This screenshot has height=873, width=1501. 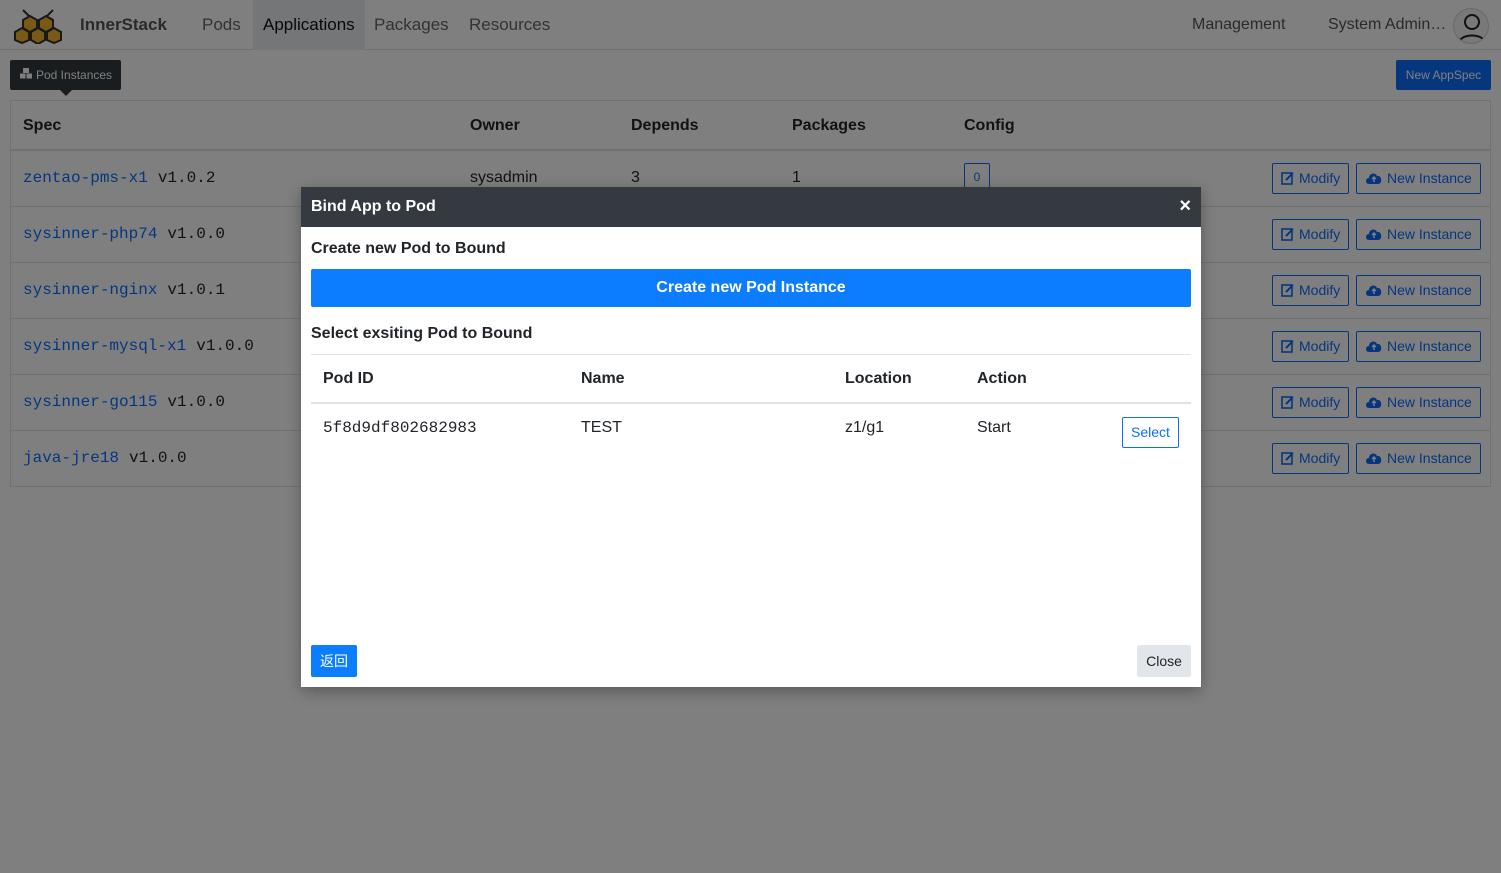 What do you see at coordinates (994, 427) in the screenshot?
I see `pod-action-cell: Start` at bounding box center [994, 427].